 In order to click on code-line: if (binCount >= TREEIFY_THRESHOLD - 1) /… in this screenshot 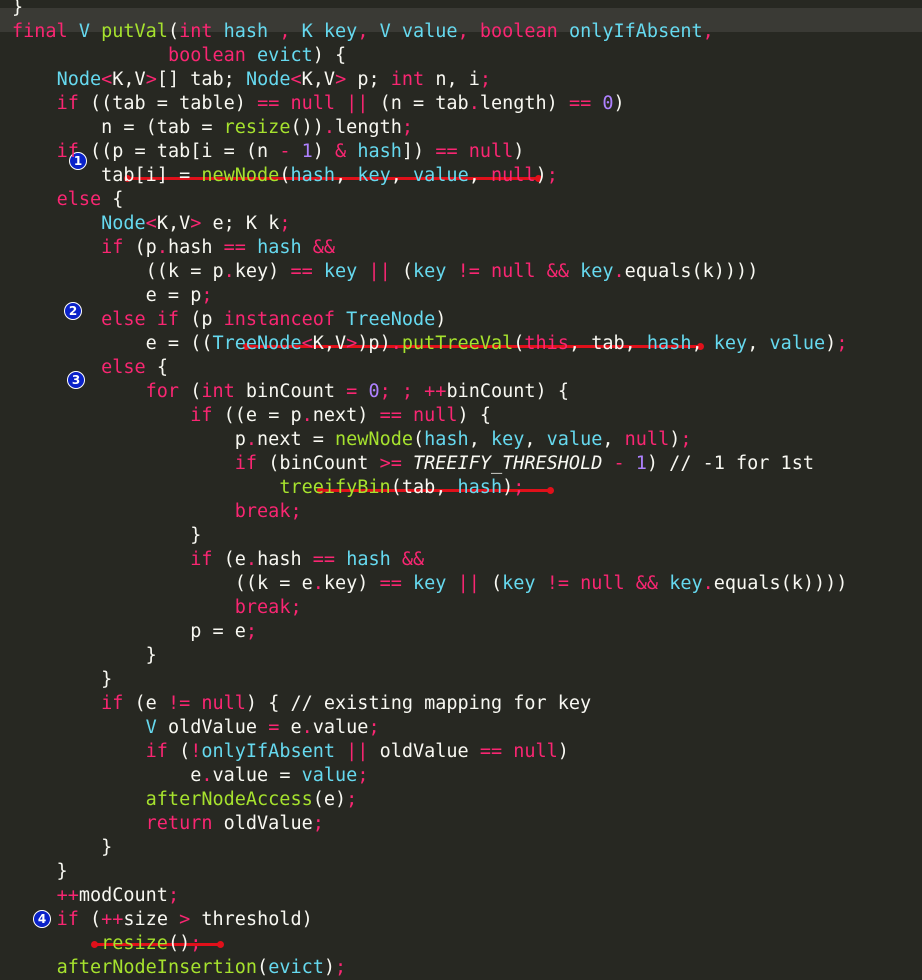, I will do `click(413, 464)`.